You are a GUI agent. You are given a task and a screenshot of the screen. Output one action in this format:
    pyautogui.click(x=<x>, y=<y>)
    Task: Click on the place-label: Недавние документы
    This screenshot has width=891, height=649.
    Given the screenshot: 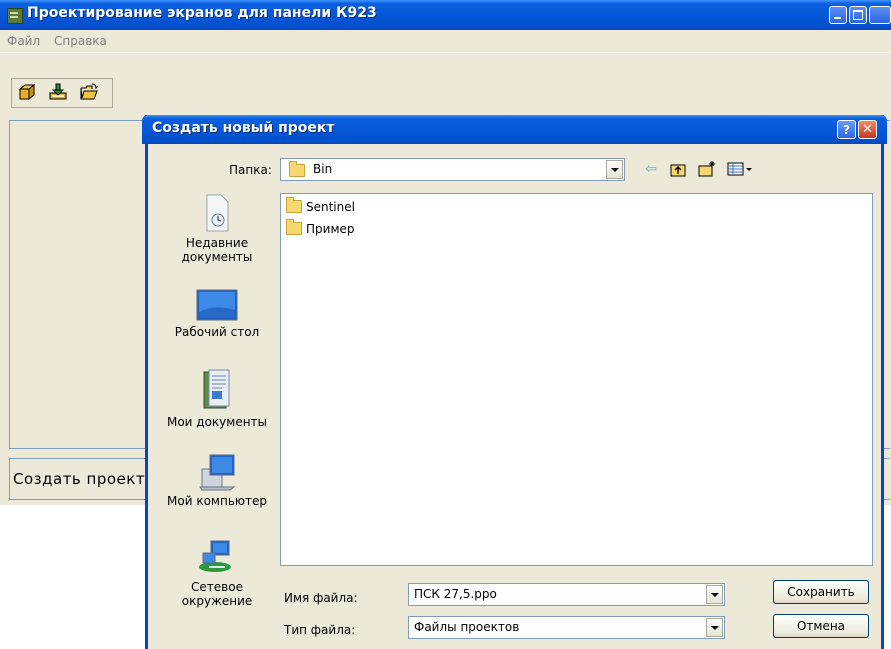 What is the action you would take?
    pyautogui.click(x=217, y=250)
    